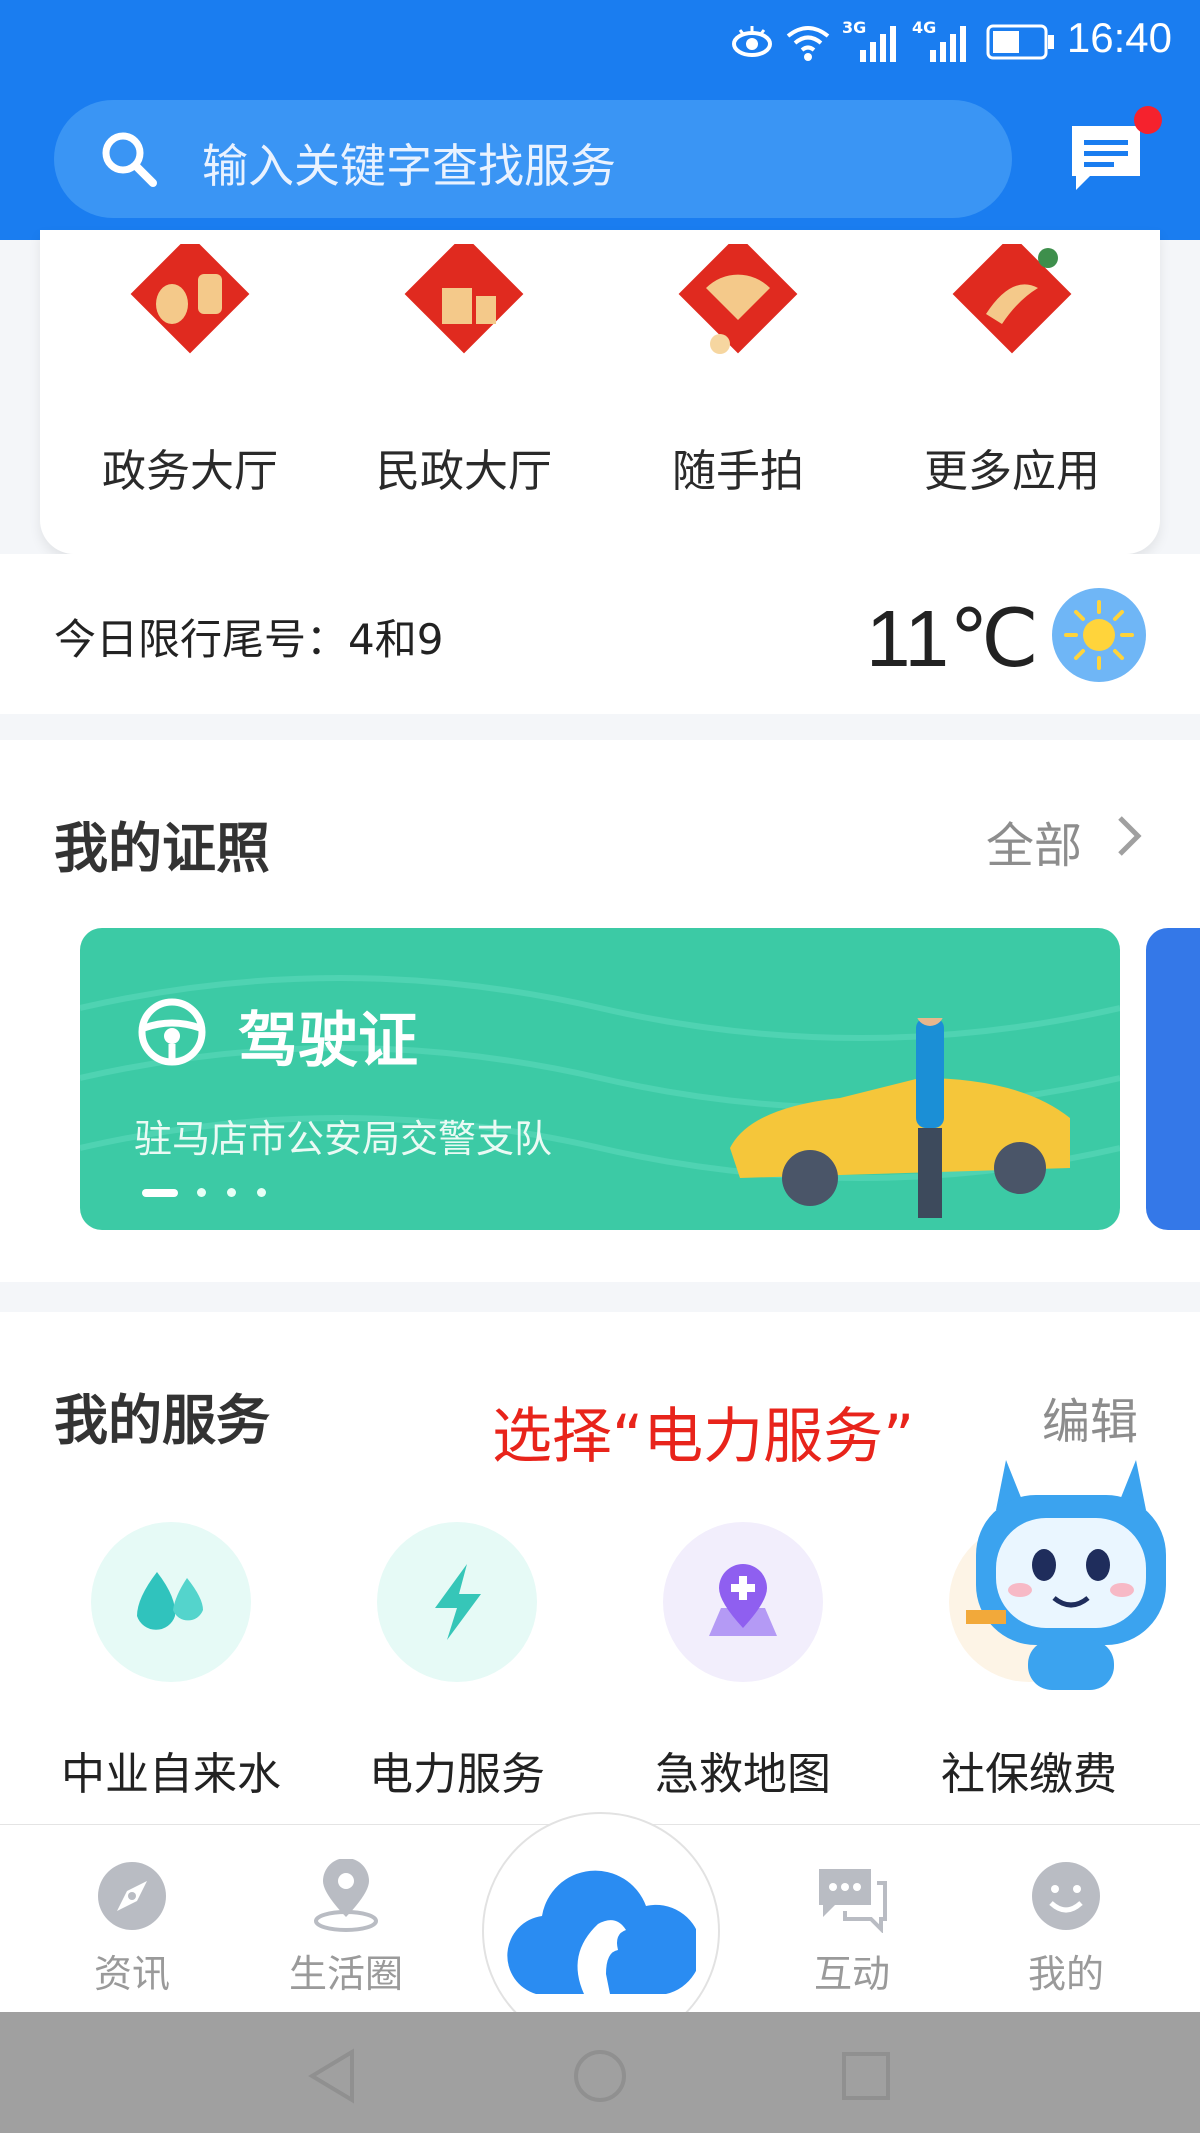 The height and width of the screenshot is (2133, 1200). What do you see at coordinates (1034, 846) in the screenshot?
I see `view-all-label: 全部` at bounding box center [1034, 846].